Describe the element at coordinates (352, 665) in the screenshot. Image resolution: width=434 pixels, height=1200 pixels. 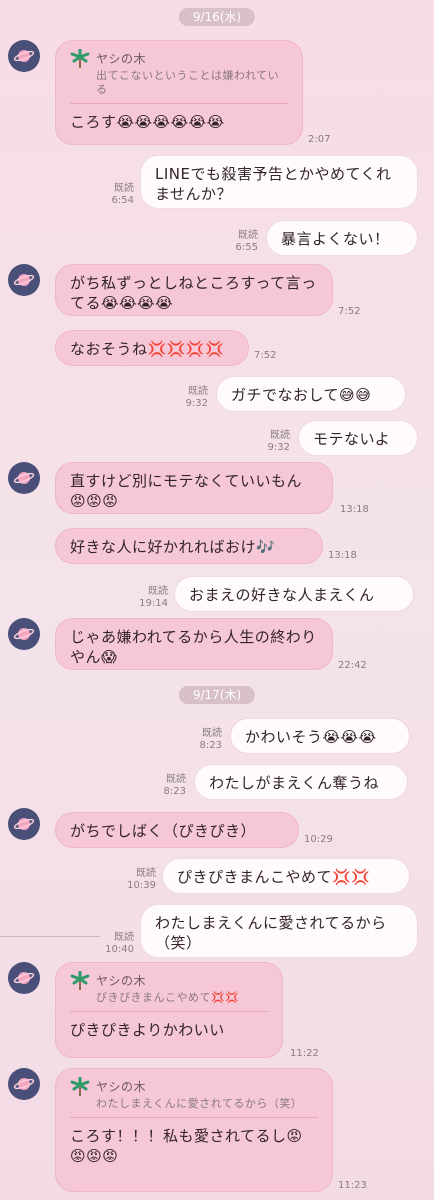
I see `message-time: 22:42` at that location.